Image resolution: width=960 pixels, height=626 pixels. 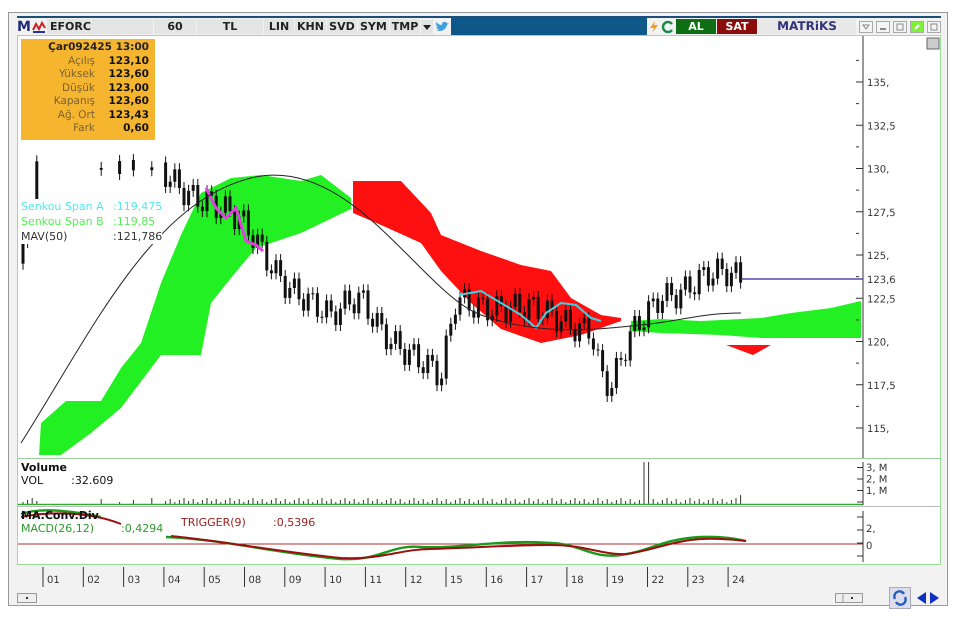 I want to click on axis-label: 122,5, so click(x=881, y=300).